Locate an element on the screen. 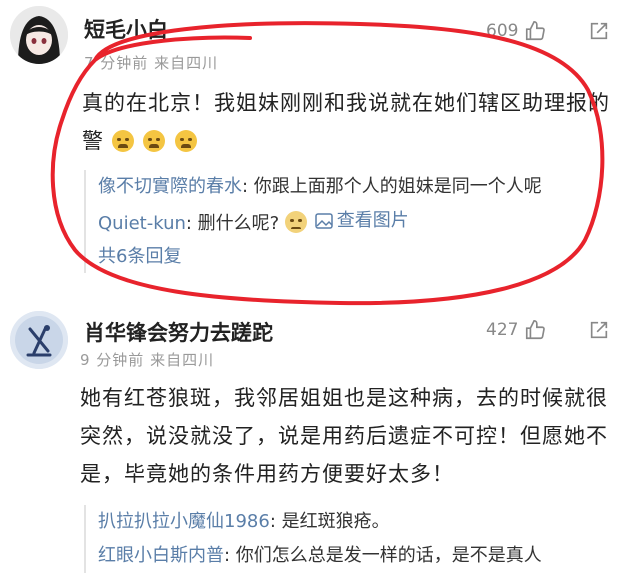 The width and height of the screenshot is (640, 585). reply-text: : 删什么呢? is located at coordinates (232, 223).